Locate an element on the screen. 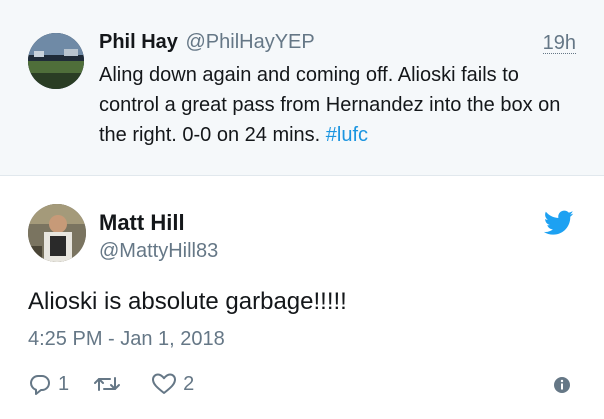 The width and height of the screenshot is (604, 419). tweet-actions: 1 2 is located at coordinates (123, 384).